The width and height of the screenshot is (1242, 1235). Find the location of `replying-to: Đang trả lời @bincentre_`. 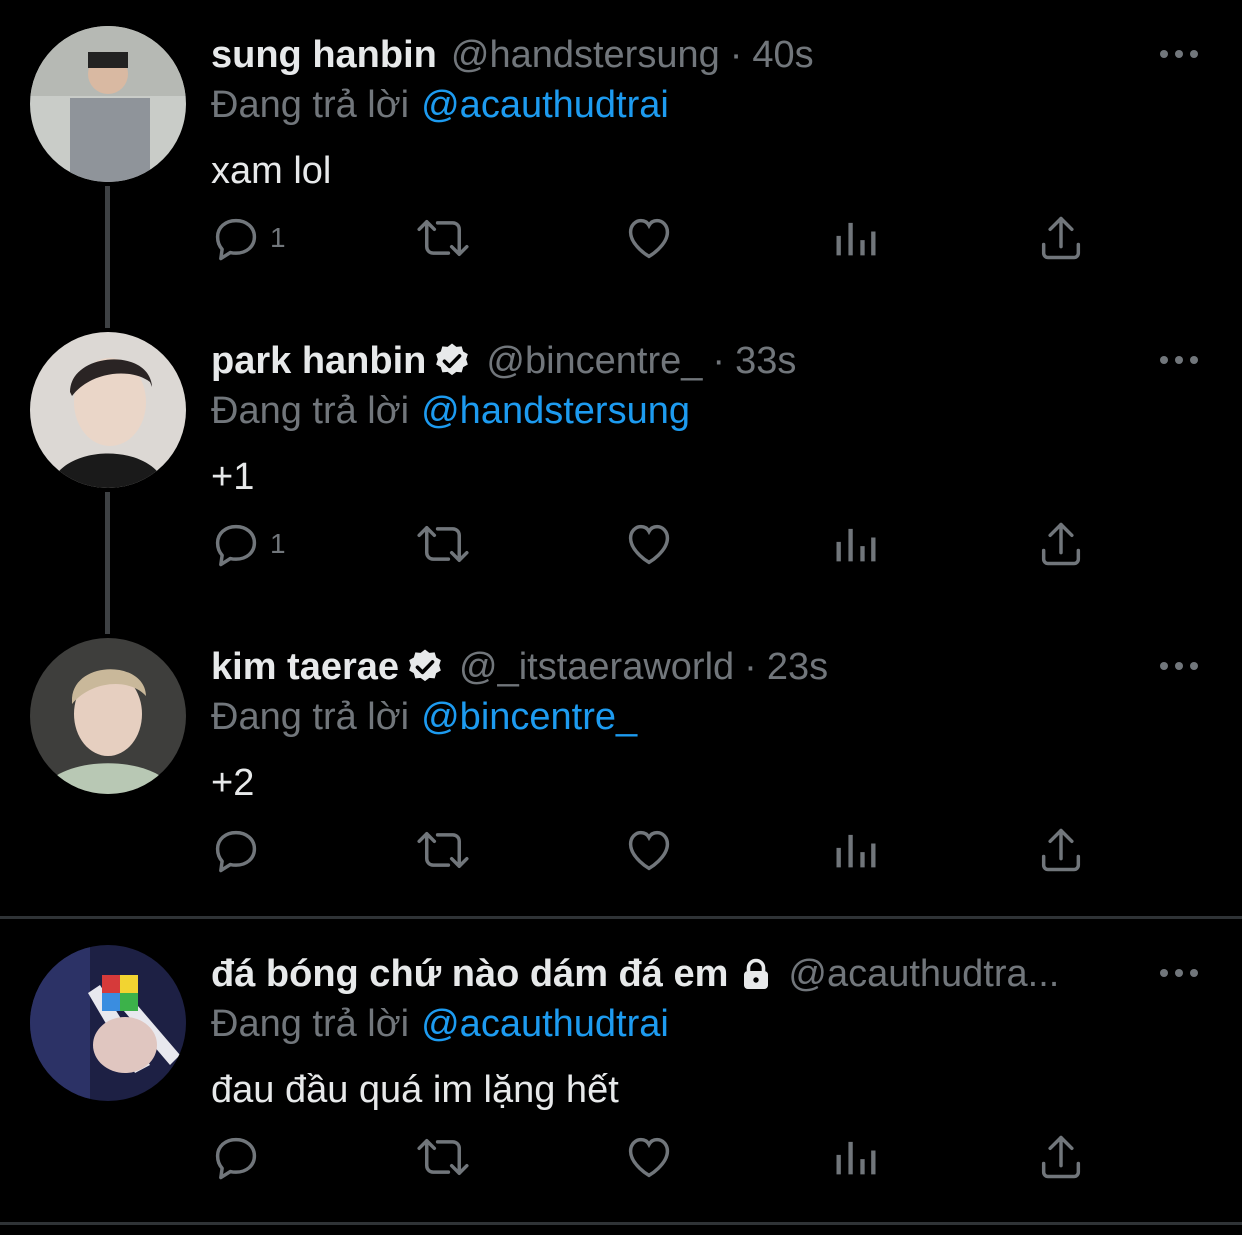

replying-to: Đang trả lời @bincentre_ is located at coordinates (424, 717).